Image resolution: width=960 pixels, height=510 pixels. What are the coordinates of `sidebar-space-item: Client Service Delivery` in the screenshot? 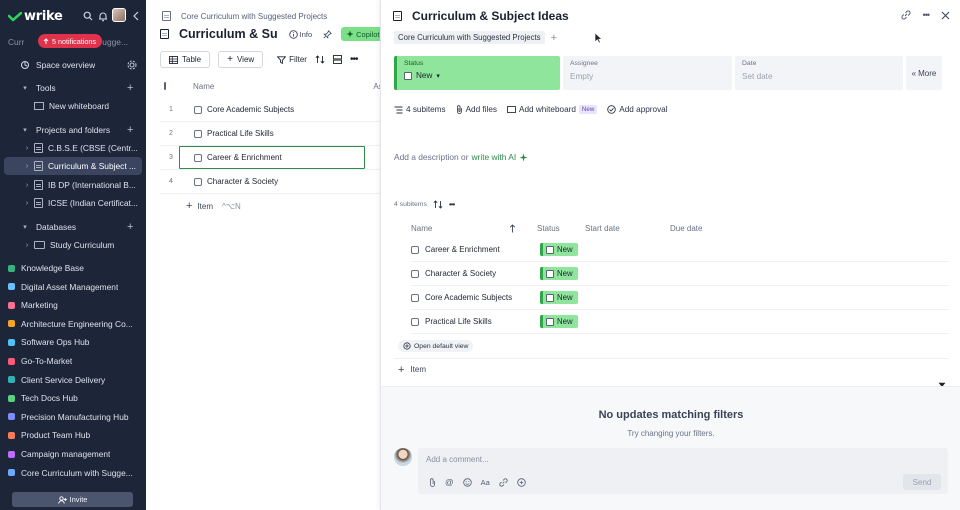 It's located at (70, 380).